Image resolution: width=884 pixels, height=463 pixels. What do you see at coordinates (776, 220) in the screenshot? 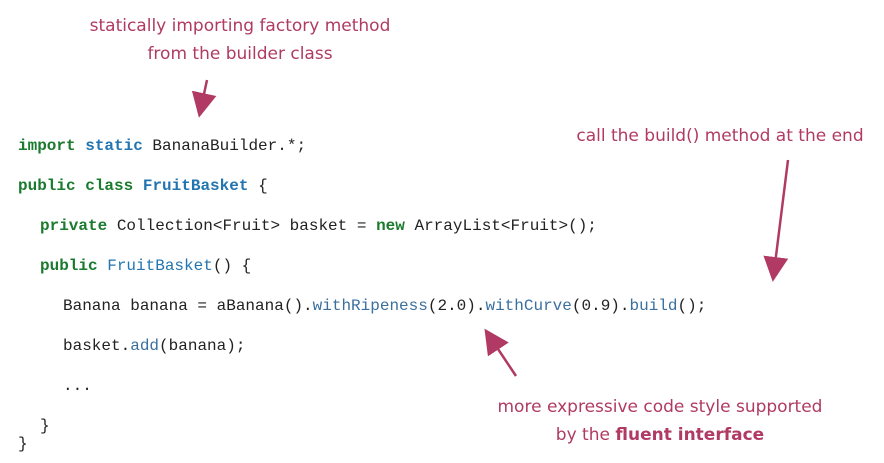
I see `build-call-arrow` at bounding box center [776, 220].